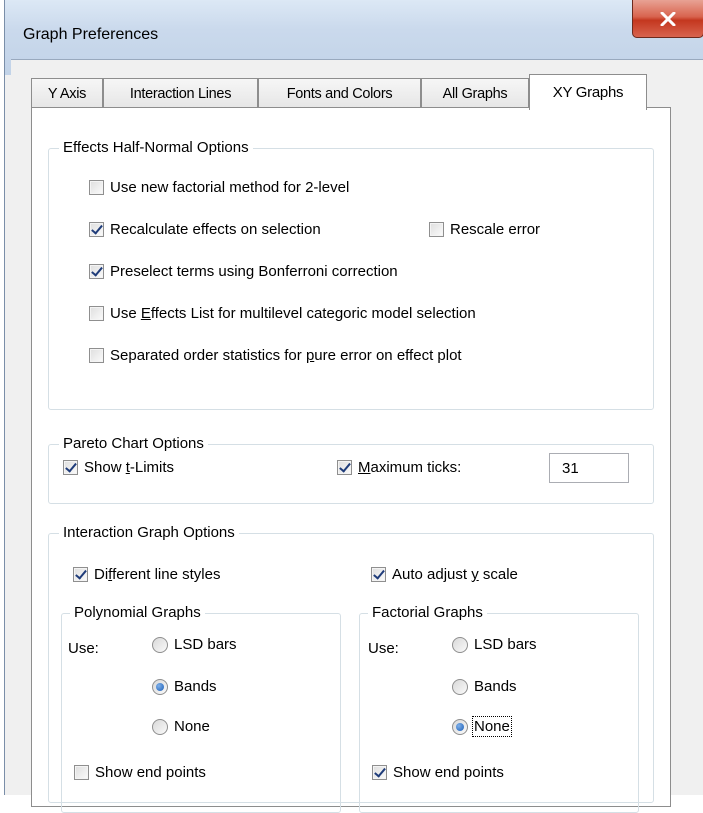 The width and height of the screenshot is (703, 813). I want to click on polynomial-show-end-points-checkbox: Show end points, so click(140, 772).